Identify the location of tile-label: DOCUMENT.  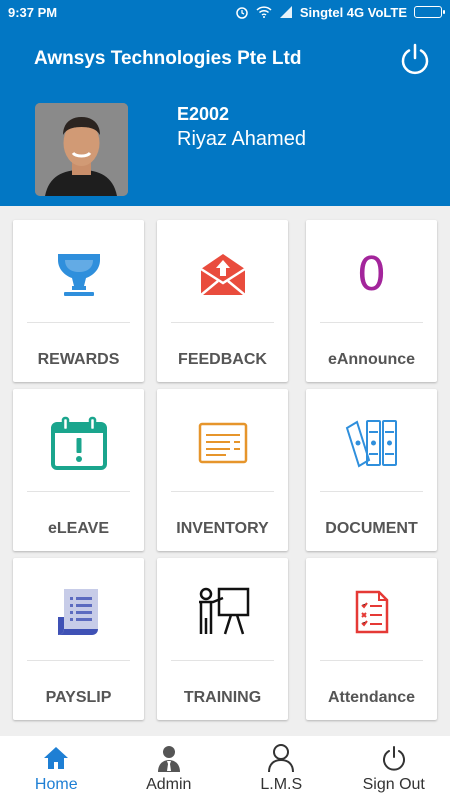
(371, 528).